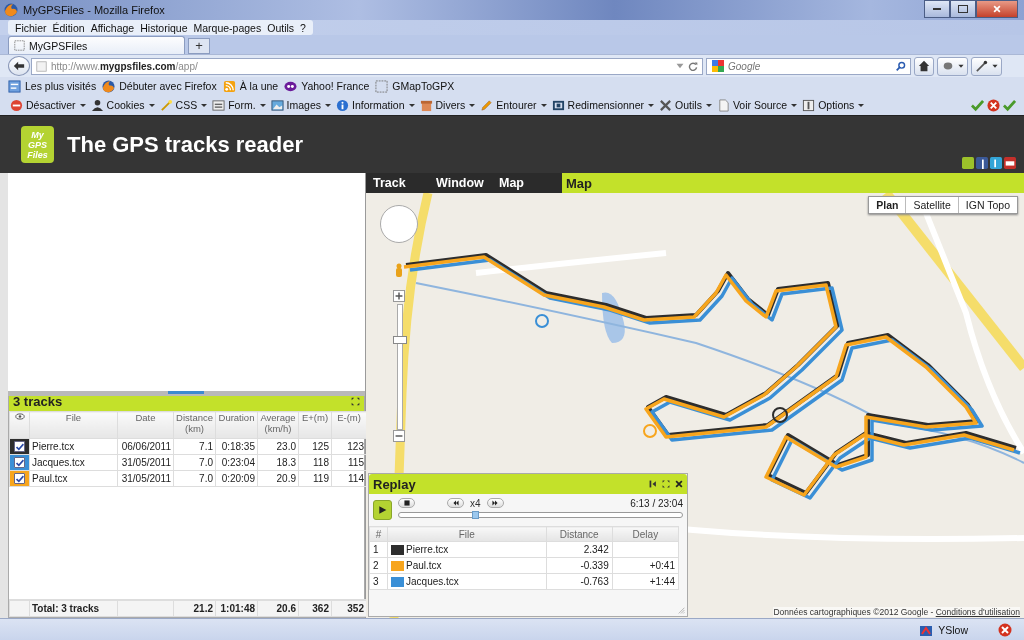 The image size is (1024, 640). What do you see at coordinates (31, 27) in the screenshot?
I see `menu-item: Fichier` at bounding box center [31, 27].